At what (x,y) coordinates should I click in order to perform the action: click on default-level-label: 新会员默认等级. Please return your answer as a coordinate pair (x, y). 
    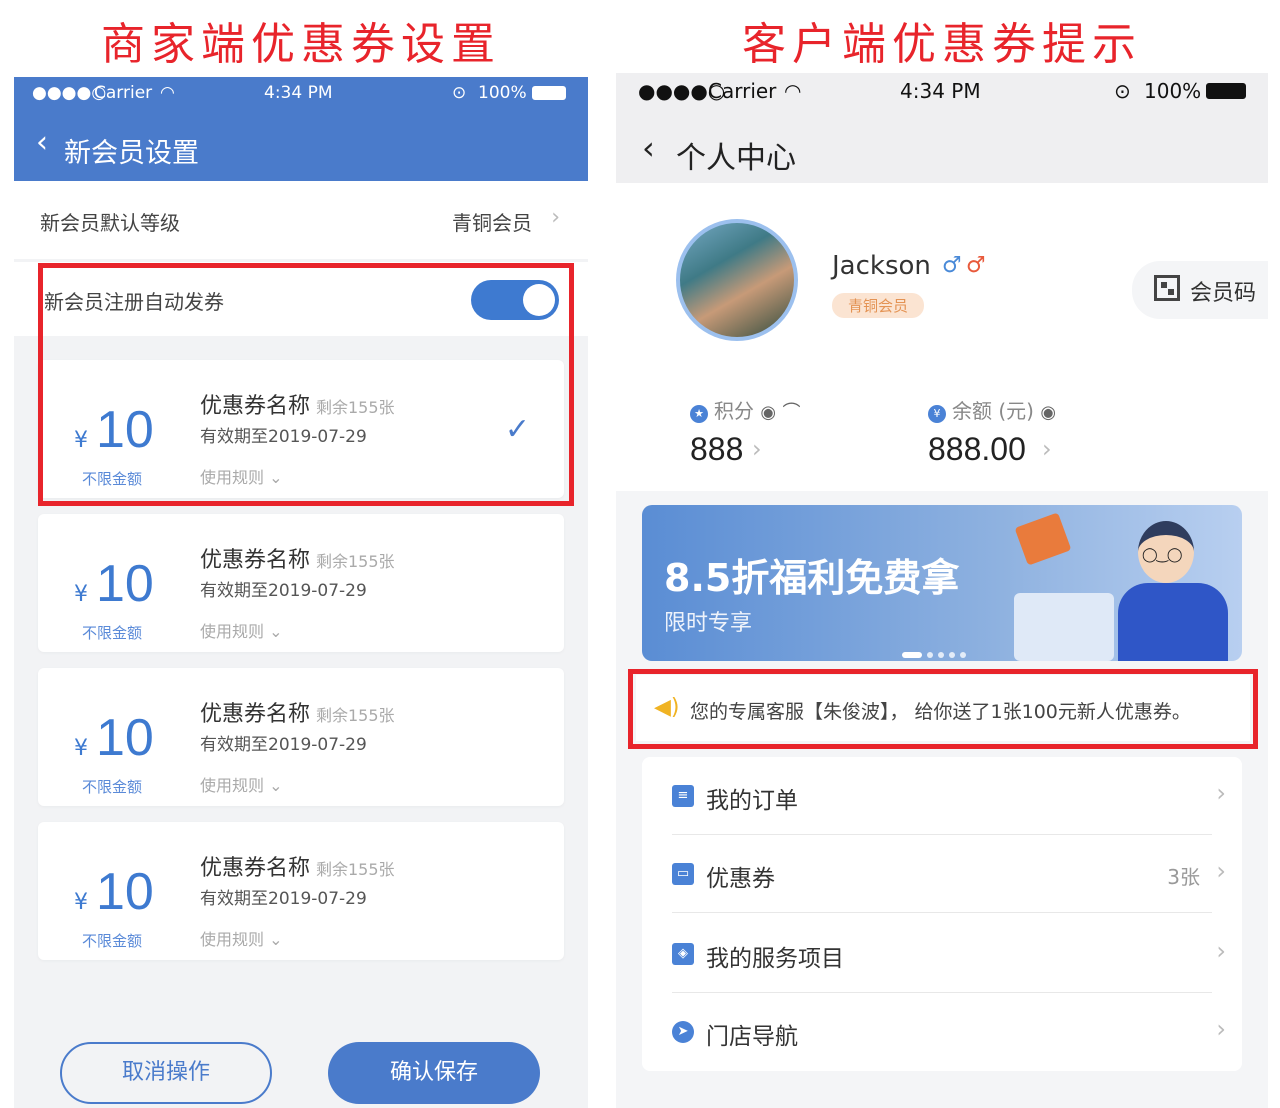
    Looking at the image, I should click on (110, 223).